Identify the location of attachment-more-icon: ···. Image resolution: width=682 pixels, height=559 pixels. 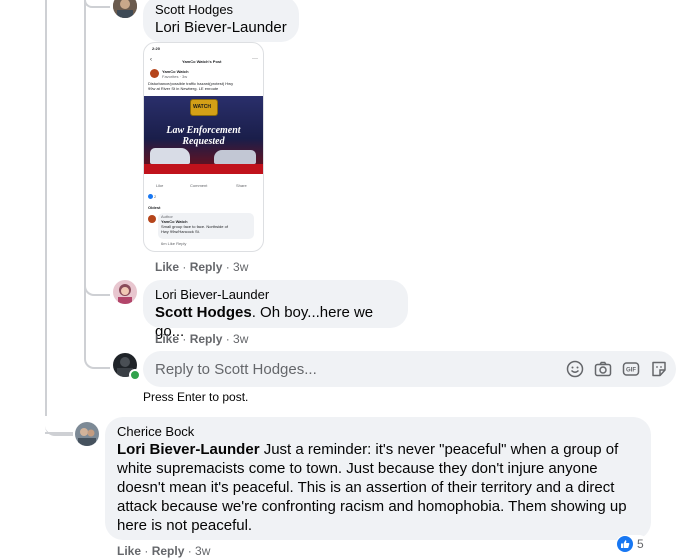
(255, 59).